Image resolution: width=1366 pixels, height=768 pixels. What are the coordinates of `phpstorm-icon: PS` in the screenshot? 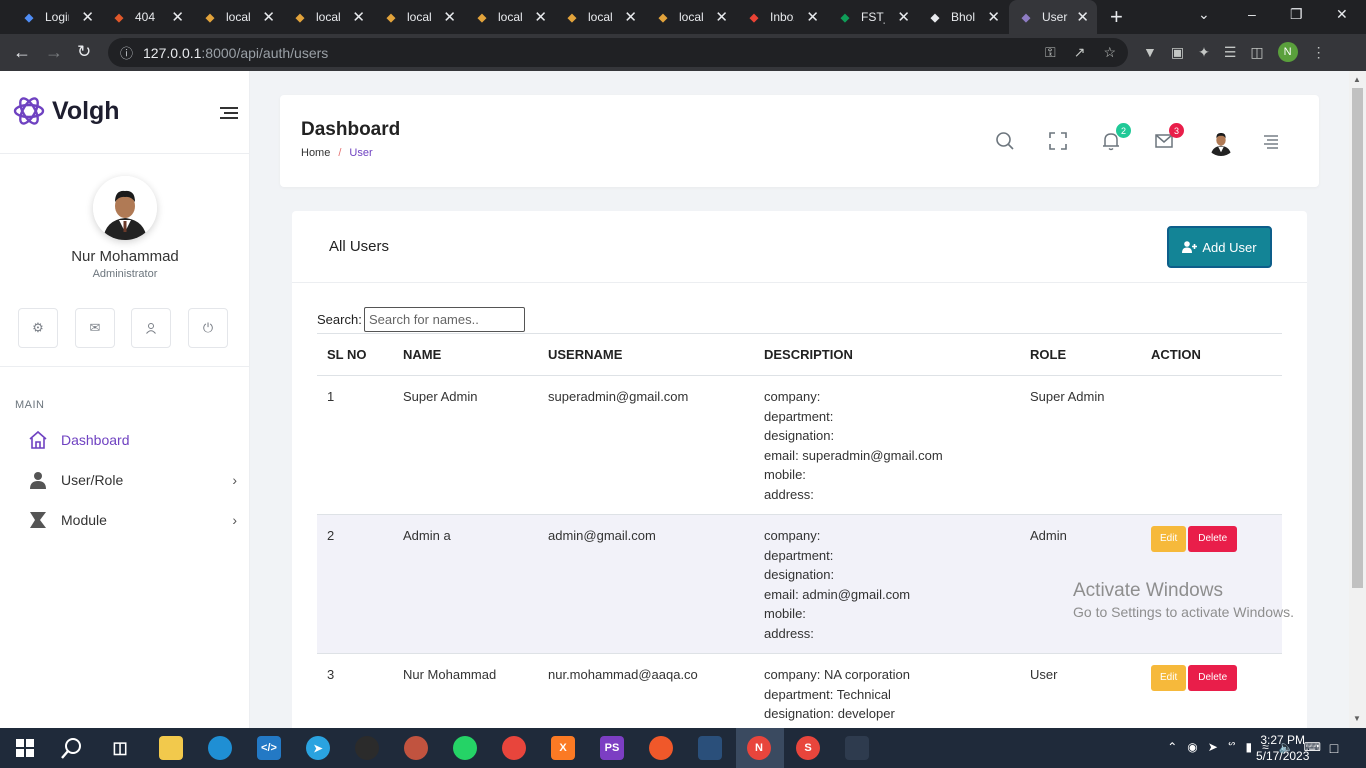 It's located at (612, 748).